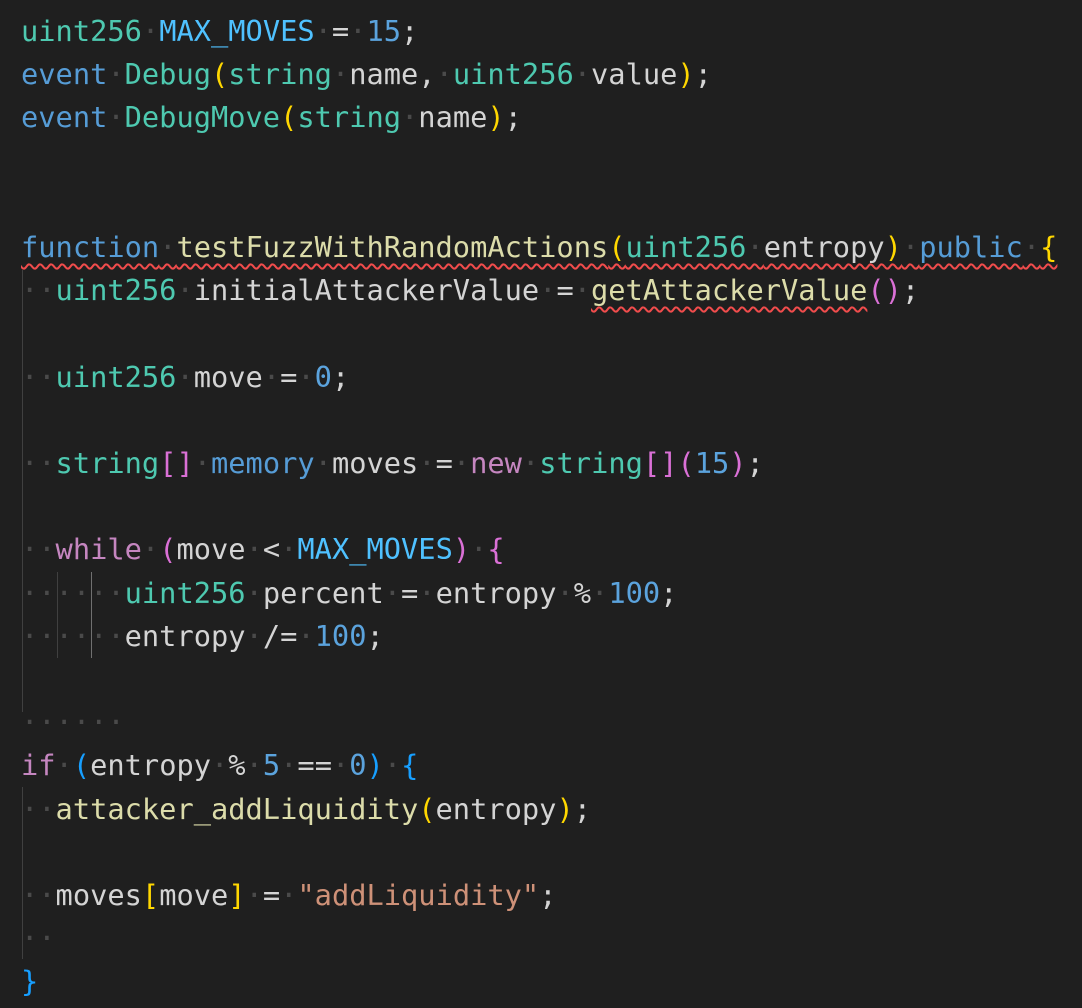 The image size is (1082, 1008). Describe the element at coordinates (1049, 247) in the screenshot. I see `code-token: {` at that location.